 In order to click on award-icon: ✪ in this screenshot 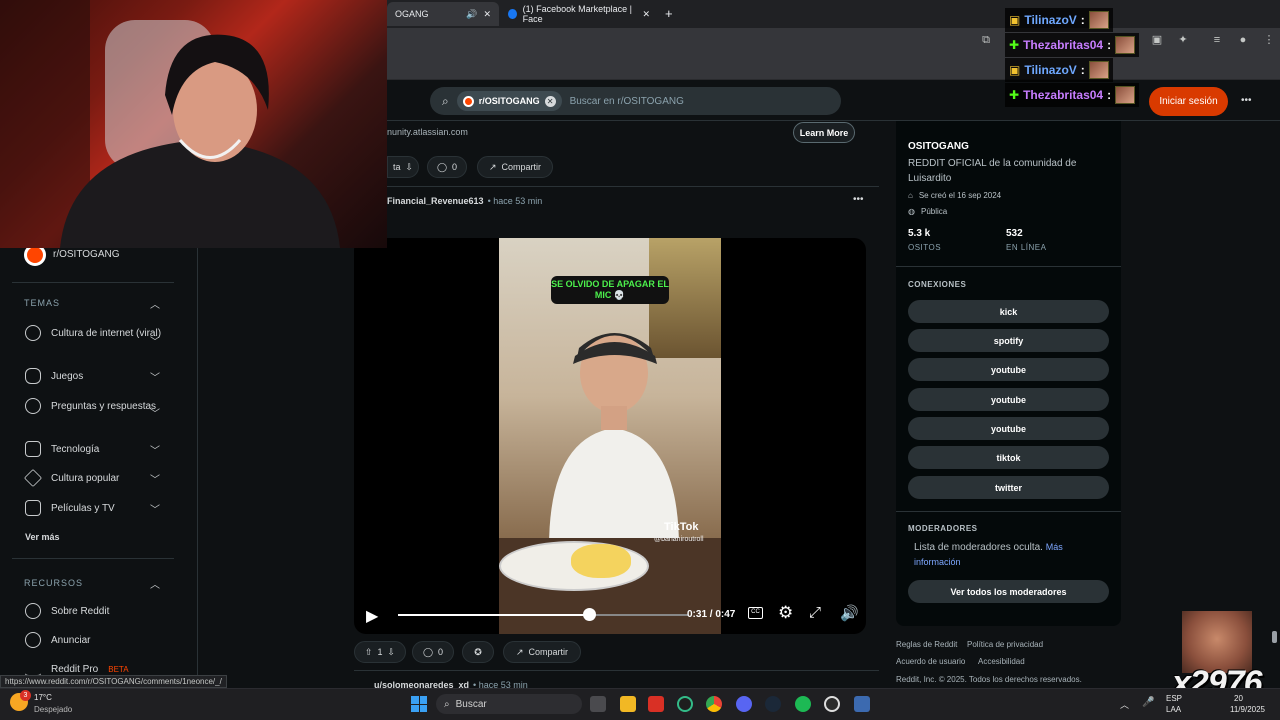, I will do `click(478, 651)`.